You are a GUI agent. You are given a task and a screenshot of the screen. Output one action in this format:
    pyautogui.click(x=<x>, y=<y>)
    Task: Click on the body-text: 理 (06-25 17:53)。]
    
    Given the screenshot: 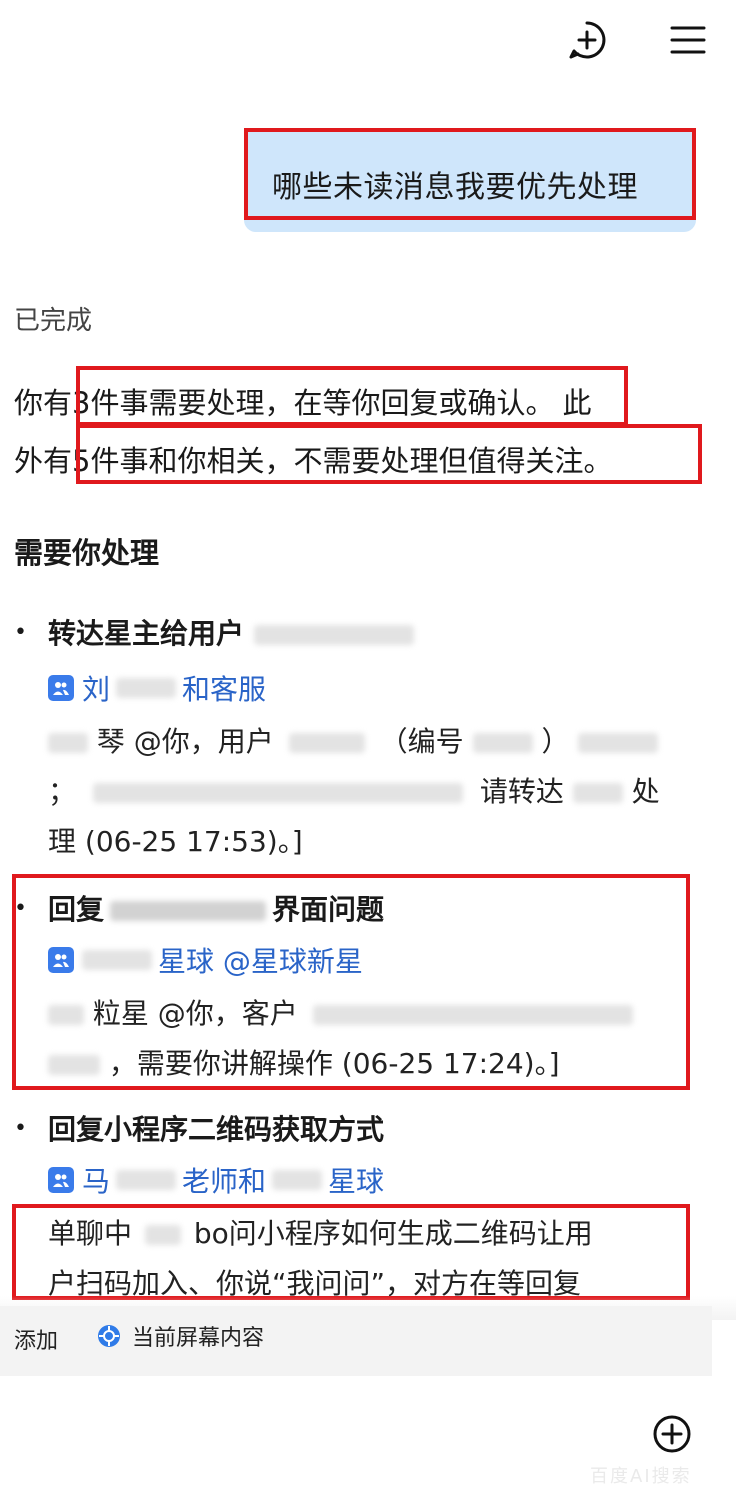 What is the action you would take?
    pyautogui.click(x=175, y=841)
    